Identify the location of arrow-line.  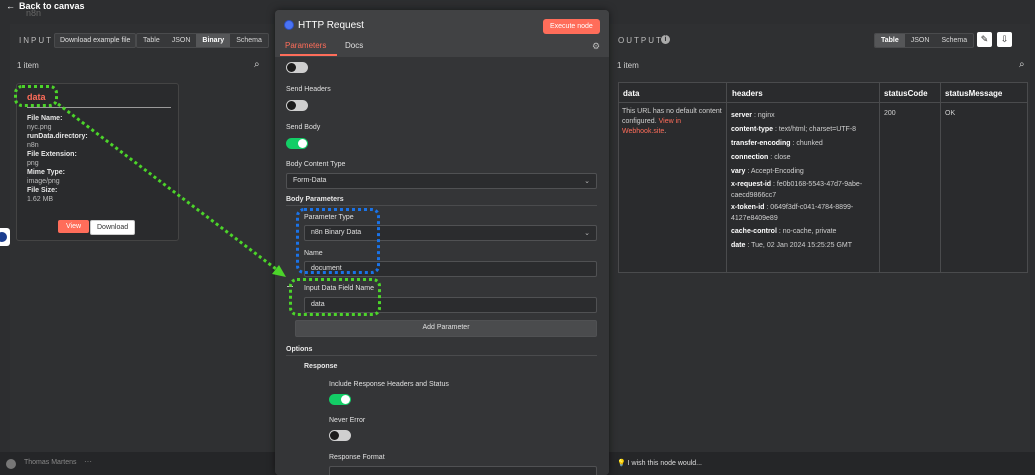
(169, 188).